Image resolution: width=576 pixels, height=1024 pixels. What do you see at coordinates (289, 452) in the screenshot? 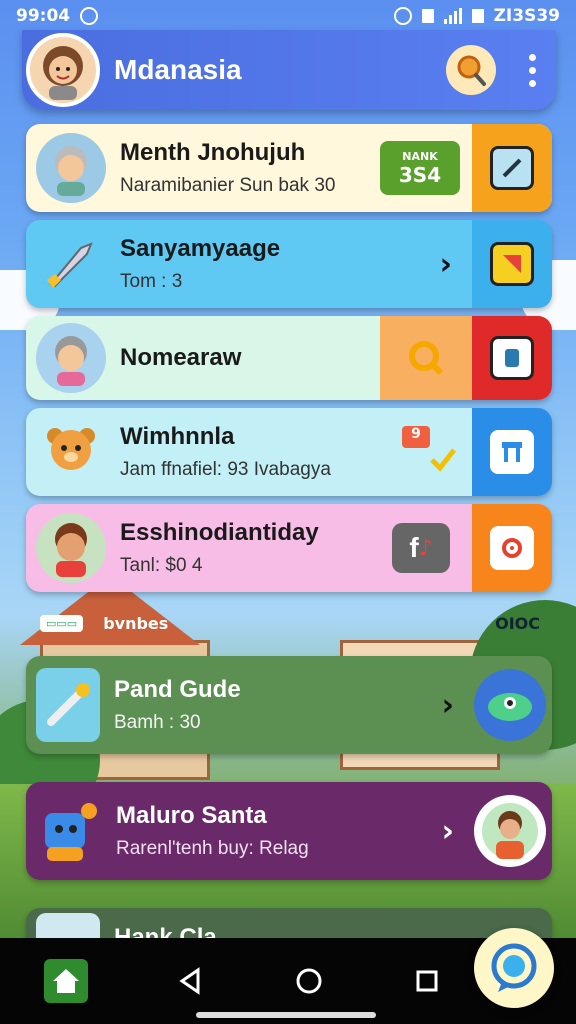
I see `list-card-4: Wimhnnla Jam ffnafiel: 93 Ivabagya 9` at bounding box center [289, 452].